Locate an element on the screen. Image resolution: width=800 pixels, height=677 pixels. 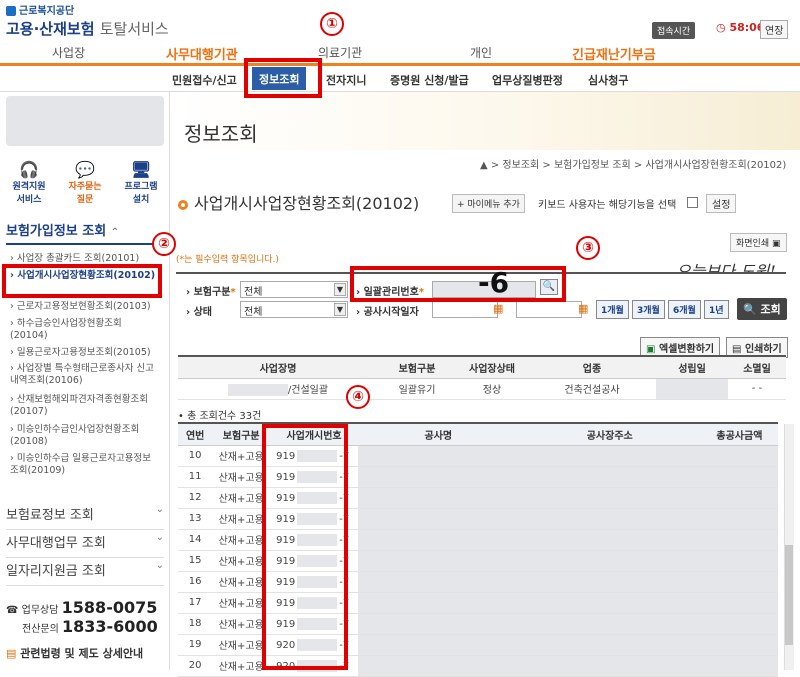
sidebar-accordion-premium: 보험료정보 조회 ⌄ is located at coordinates (85, 517).